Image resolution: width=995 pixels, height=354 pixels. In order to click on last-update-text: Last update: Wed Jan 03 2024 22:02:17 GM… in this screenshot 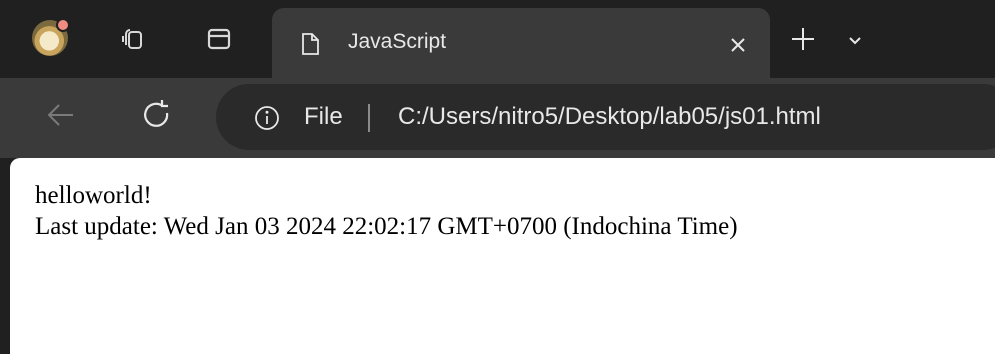, I will do `click(386, 226)`.